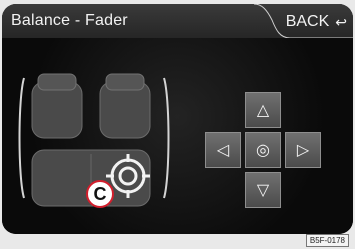  I want to click on up-icon: △, so click(263, 110).